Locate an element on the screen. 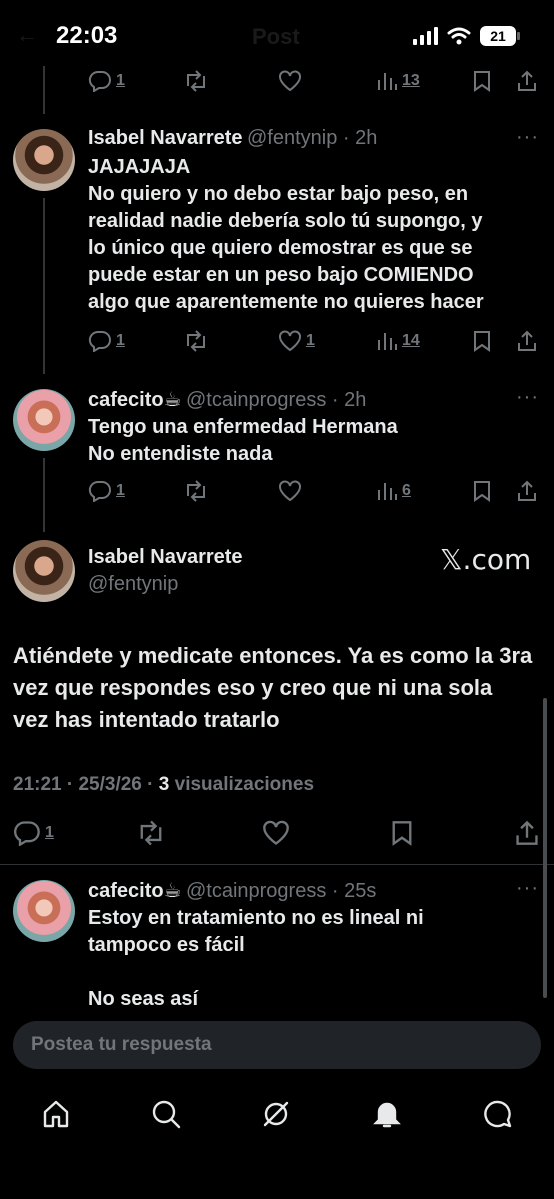  views-count: 13 is located at coordinates (411, 80).